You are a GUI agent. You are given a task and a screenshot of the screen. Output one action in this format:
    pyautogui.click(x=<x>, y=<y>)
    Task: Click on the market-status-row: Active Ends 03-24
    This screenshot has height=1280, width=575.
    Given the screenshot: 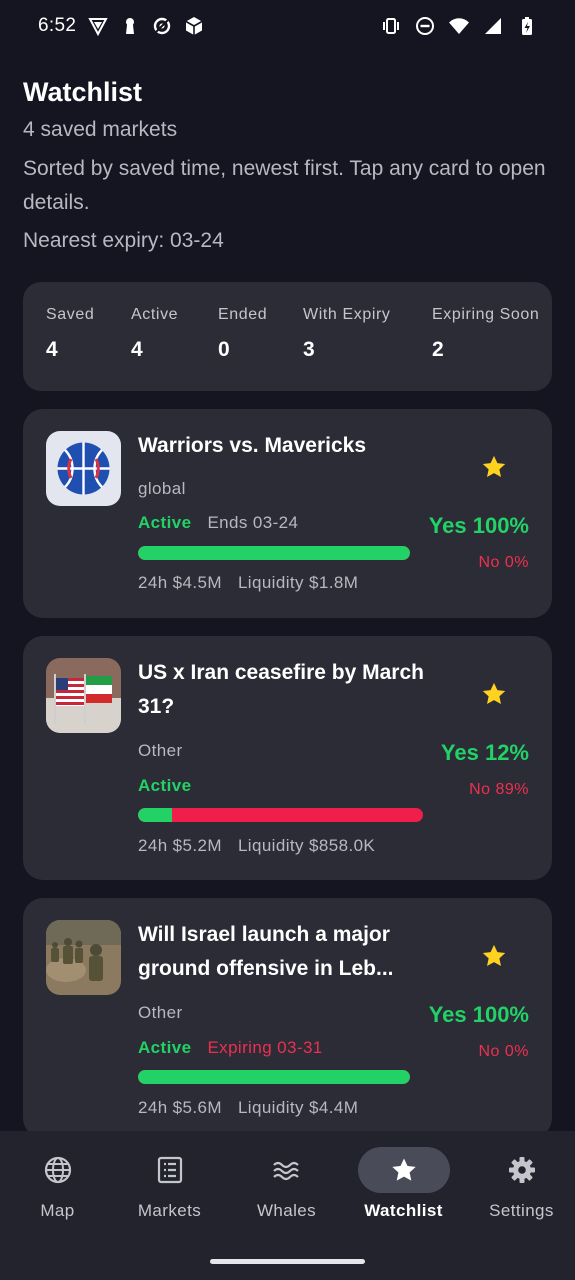 What is the action you would take?
    pyautogui.click(x=218, y=523)
    